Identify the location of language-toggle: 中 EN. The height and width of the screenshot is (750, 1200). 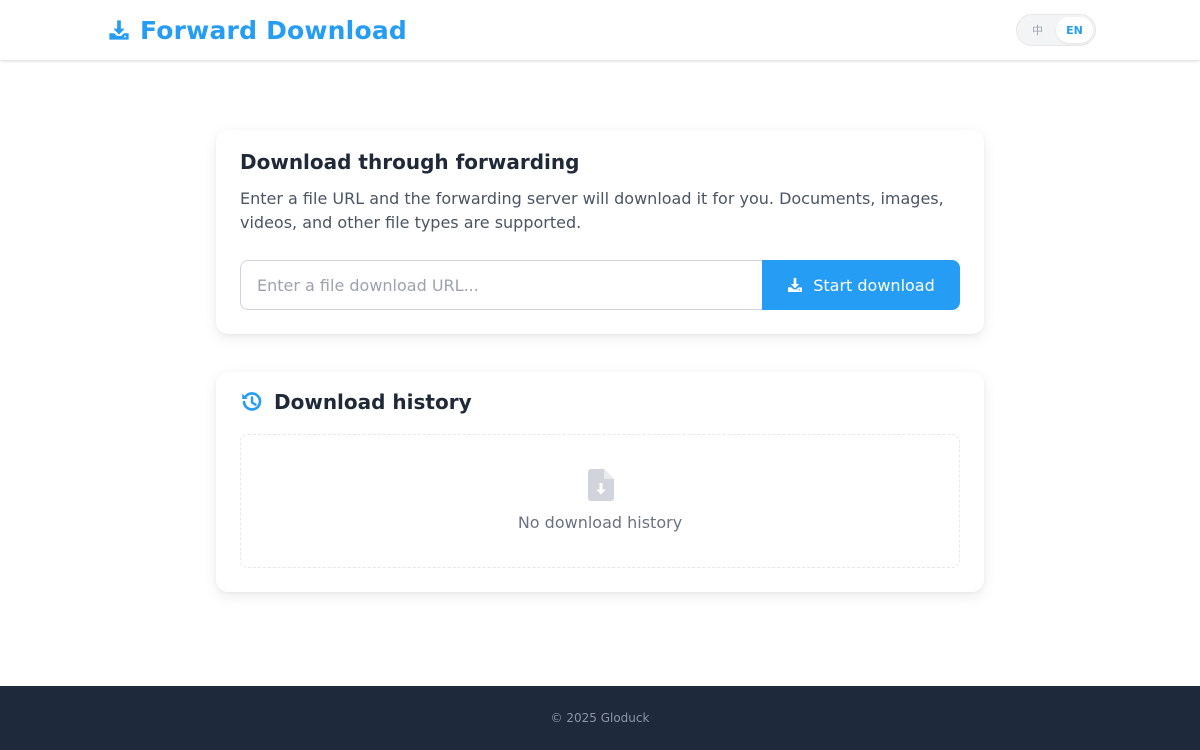
(1056, 30).